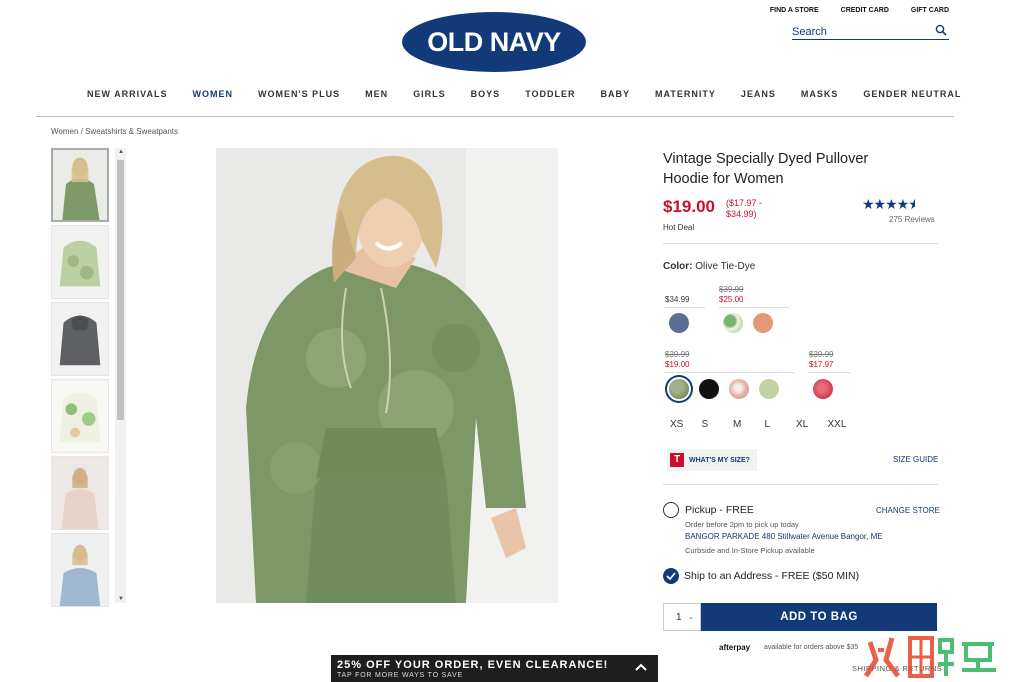 The image size is (1024, 682). What do you see at coordinates (121, 152) in the screenshot?
I see `scroll-up-icon: ▲` at bounding box center [121, 152].